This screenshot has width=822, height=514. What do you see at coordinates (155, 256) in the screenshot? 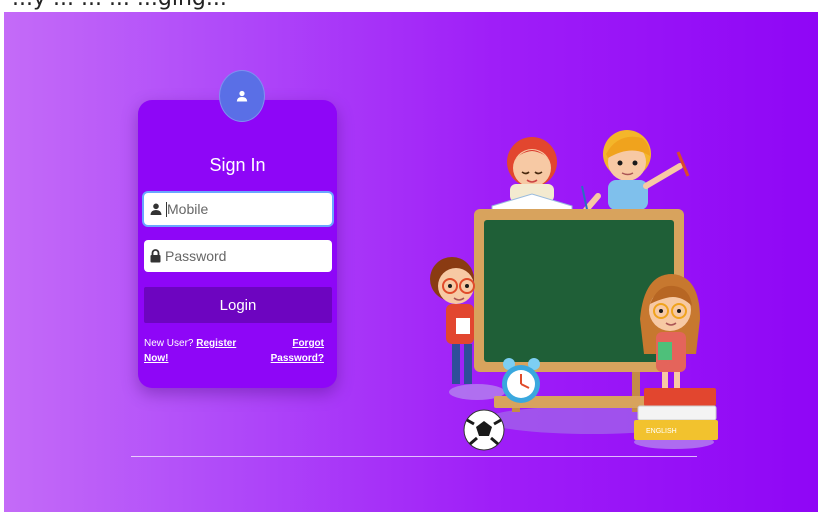
I see `lock-icon` at bounding box center [155, 256].